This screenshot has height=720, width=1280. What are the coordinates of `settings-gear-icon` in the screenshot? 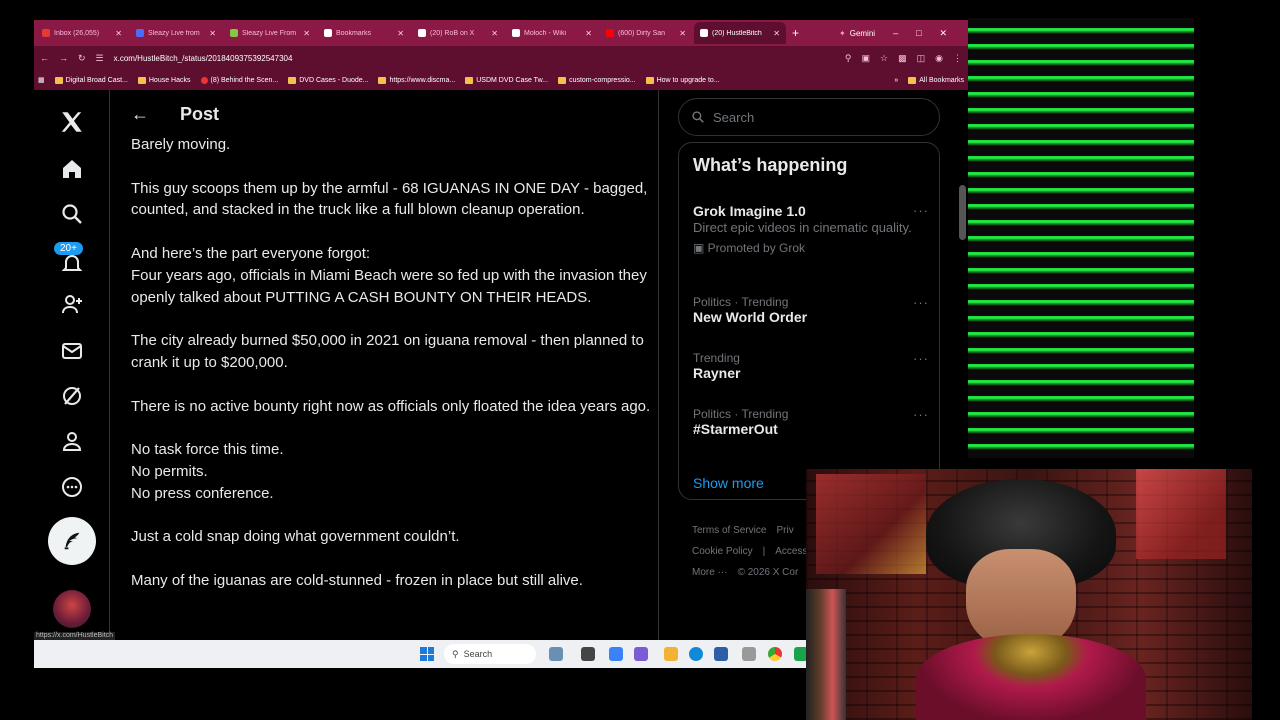 It's located at (749, 654).